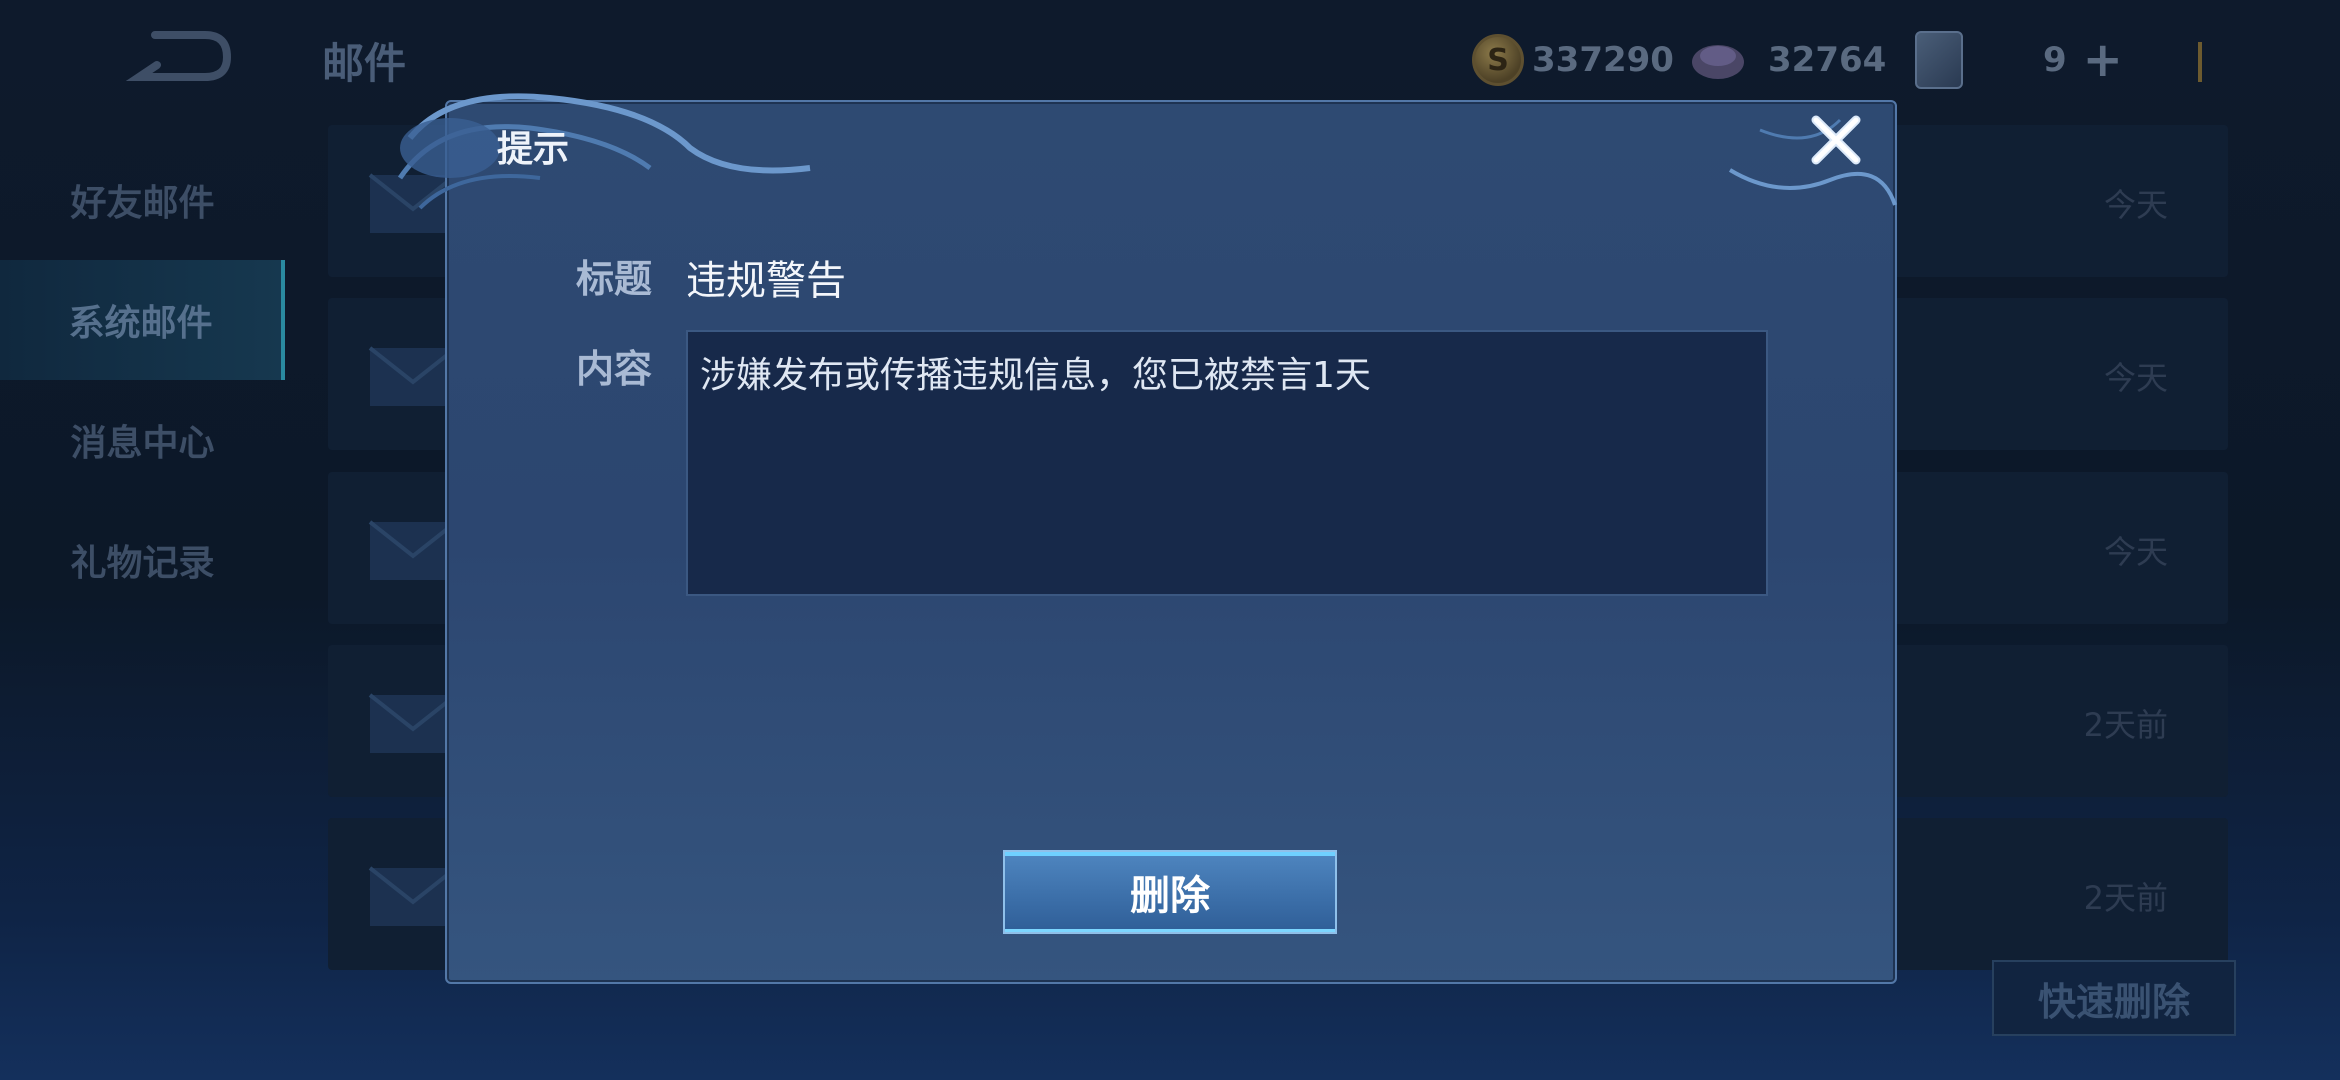 The height and width of the screenshot is (1080, 2340). Describe the element at coordinates (1035, 375) in the screenshot. I see `content-text: 涉嫌发布或传播违规信息，您已被禁言1天` at that location.